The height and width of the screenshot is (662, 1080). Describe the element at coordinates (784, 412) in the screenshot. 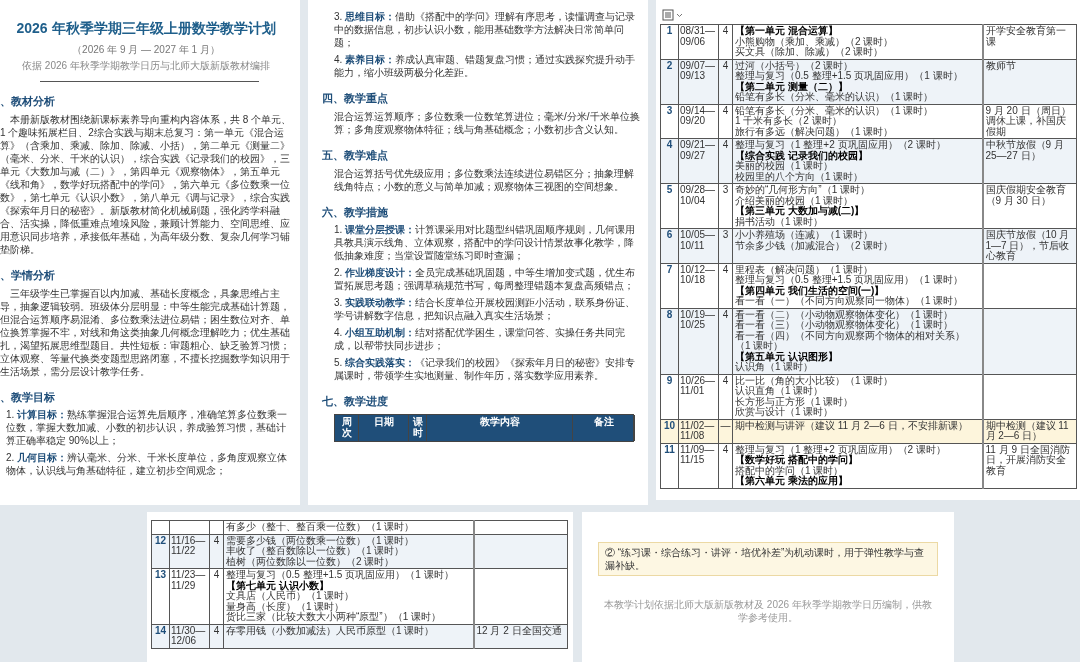

I see `lesson-text: 欣赏与设计（1 课时）` at that location.